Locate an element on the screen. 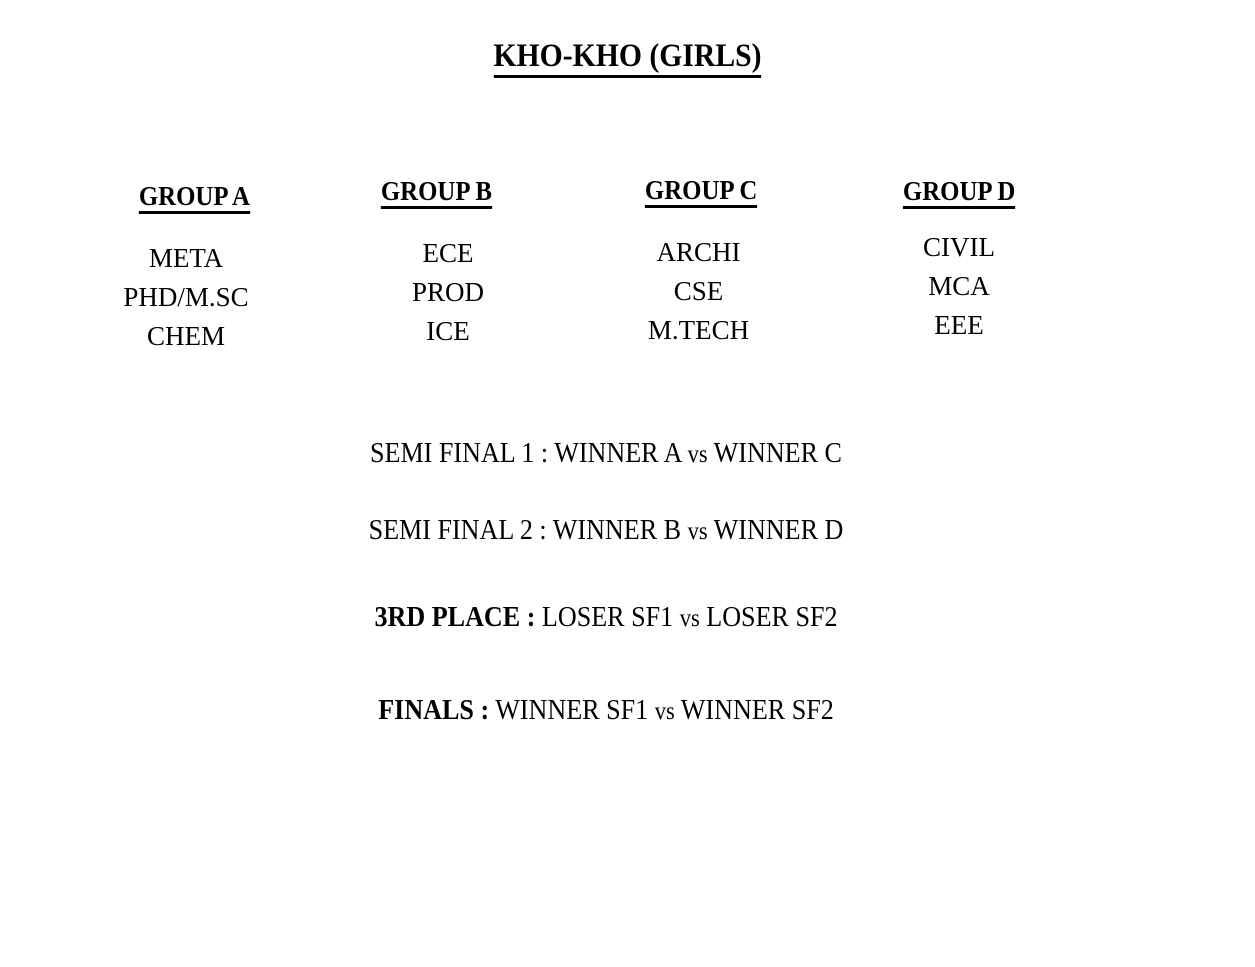 This screenshot has height=967, width=1255. group-a-member: PHD/M.SC is located at coordinates (186, 297).